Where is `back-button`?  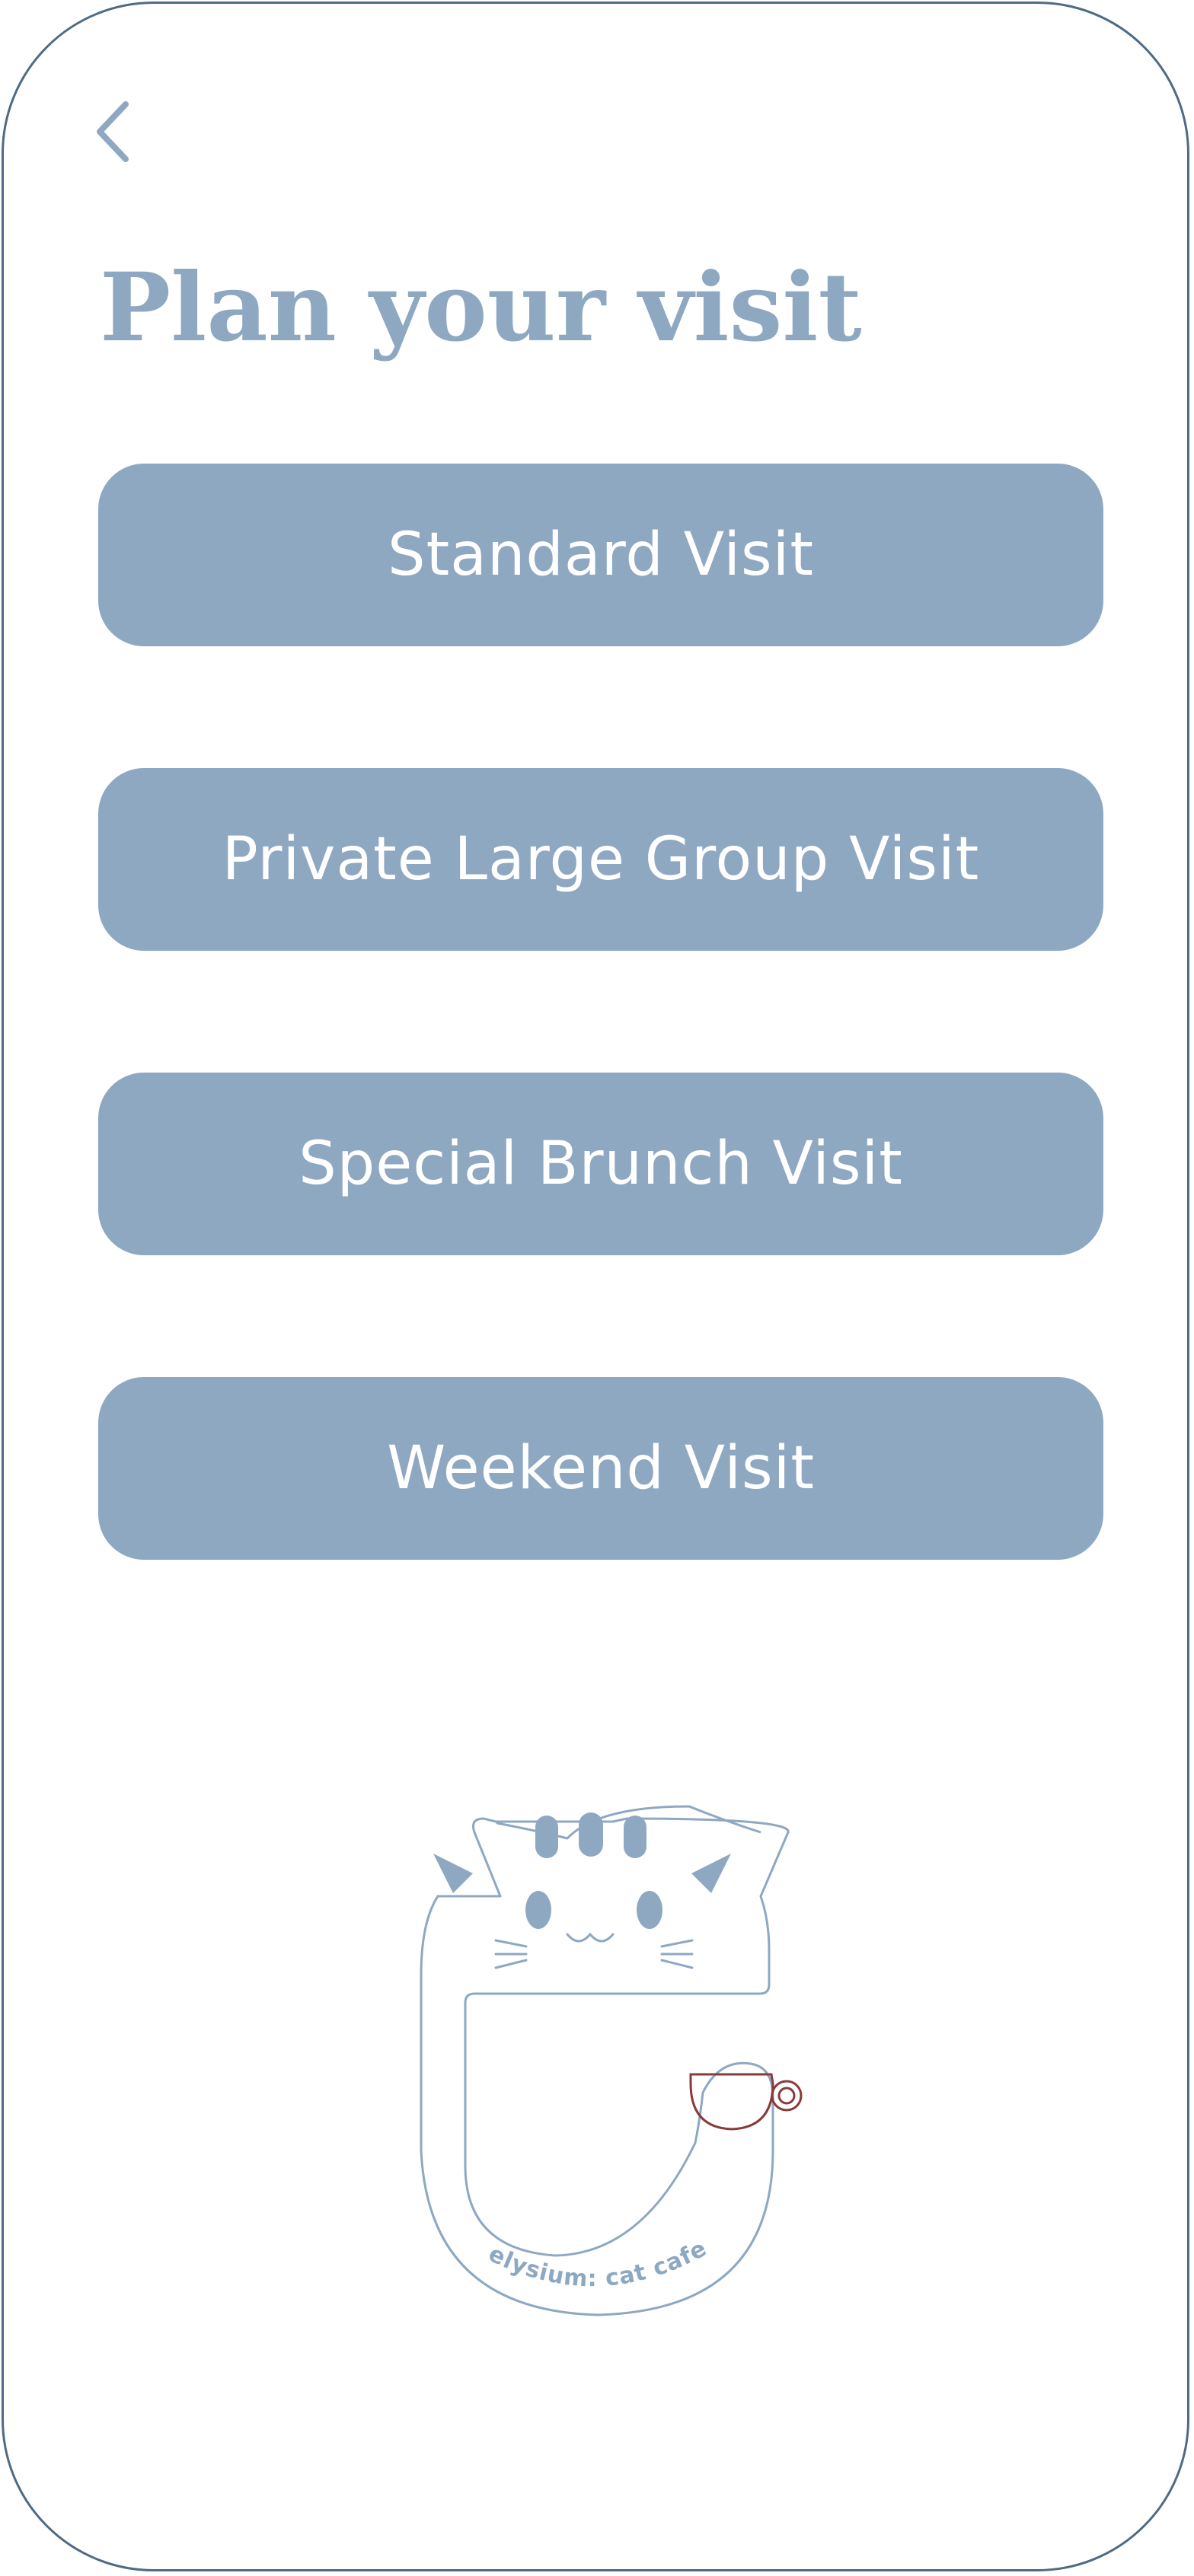
back-button is located at coordinates (117, 131).